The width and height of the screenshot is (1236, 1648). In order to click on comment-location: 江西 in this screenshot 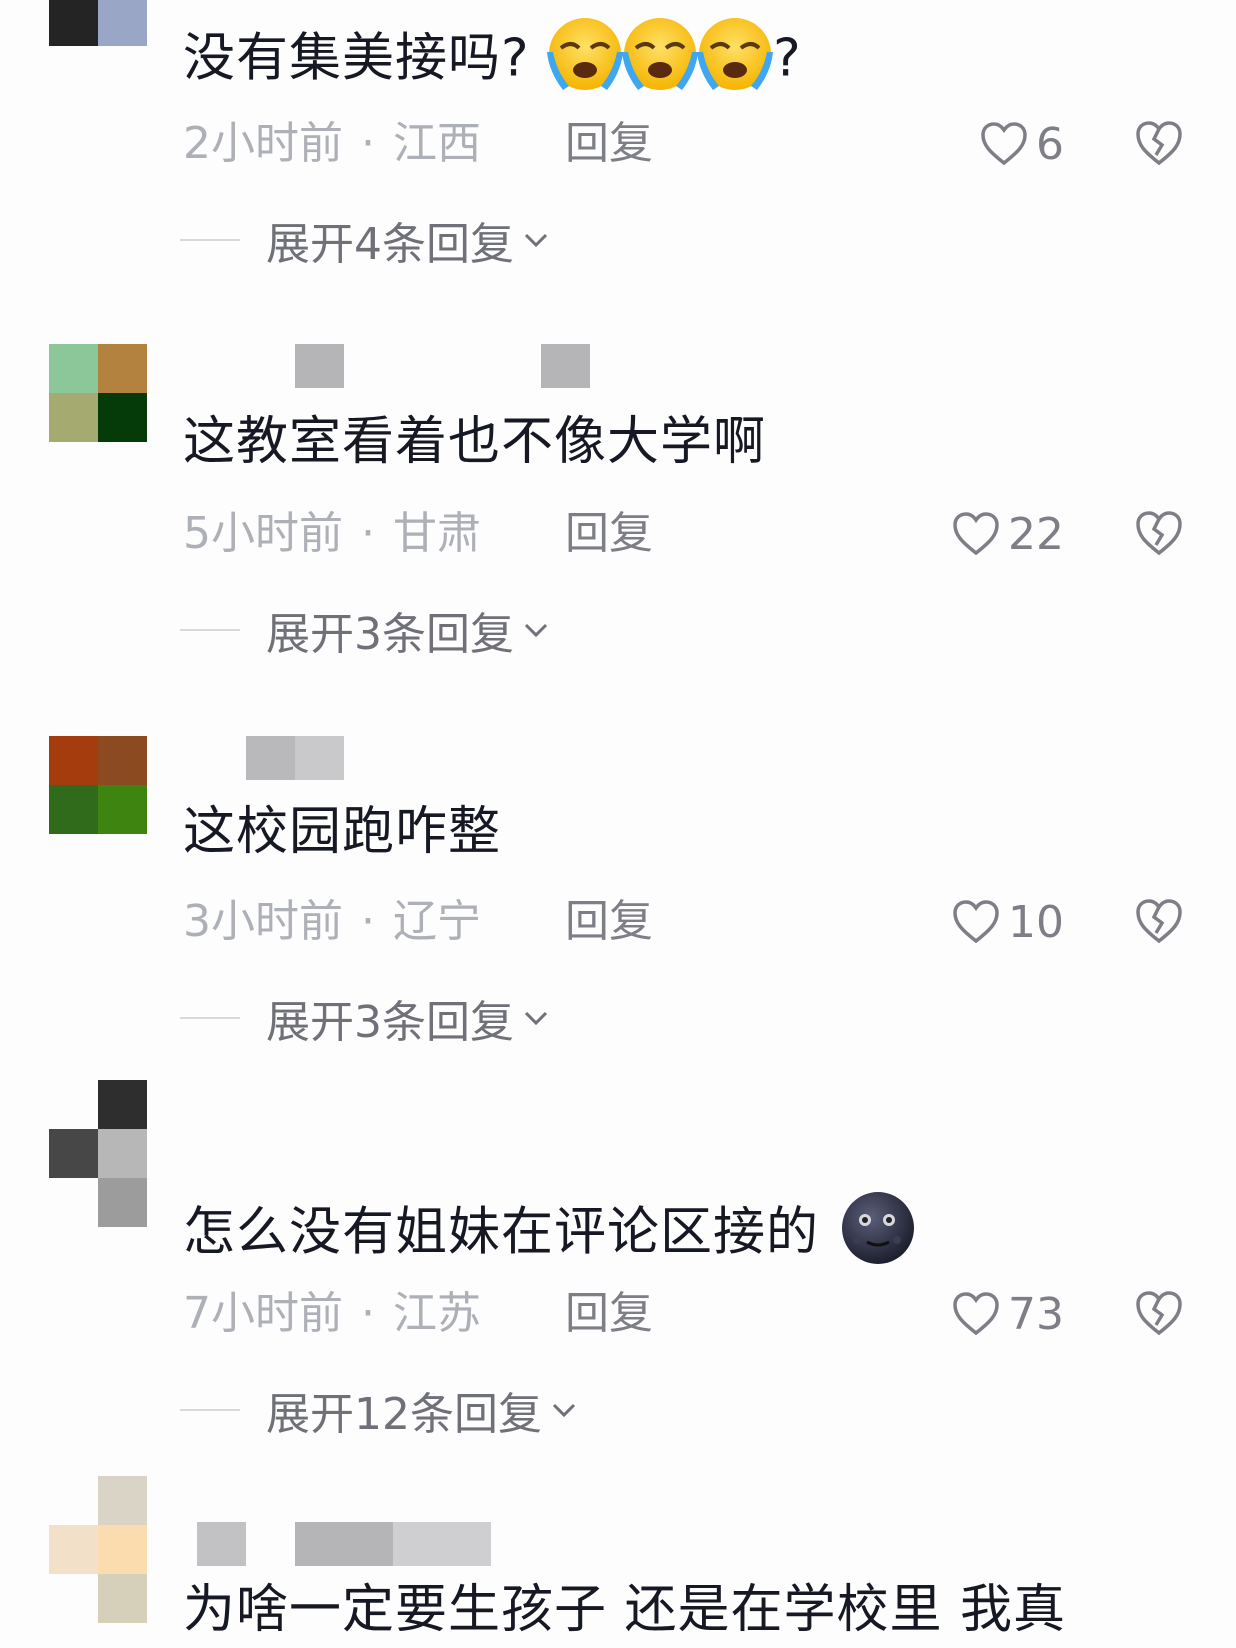, I will do `click(437, 143)`.